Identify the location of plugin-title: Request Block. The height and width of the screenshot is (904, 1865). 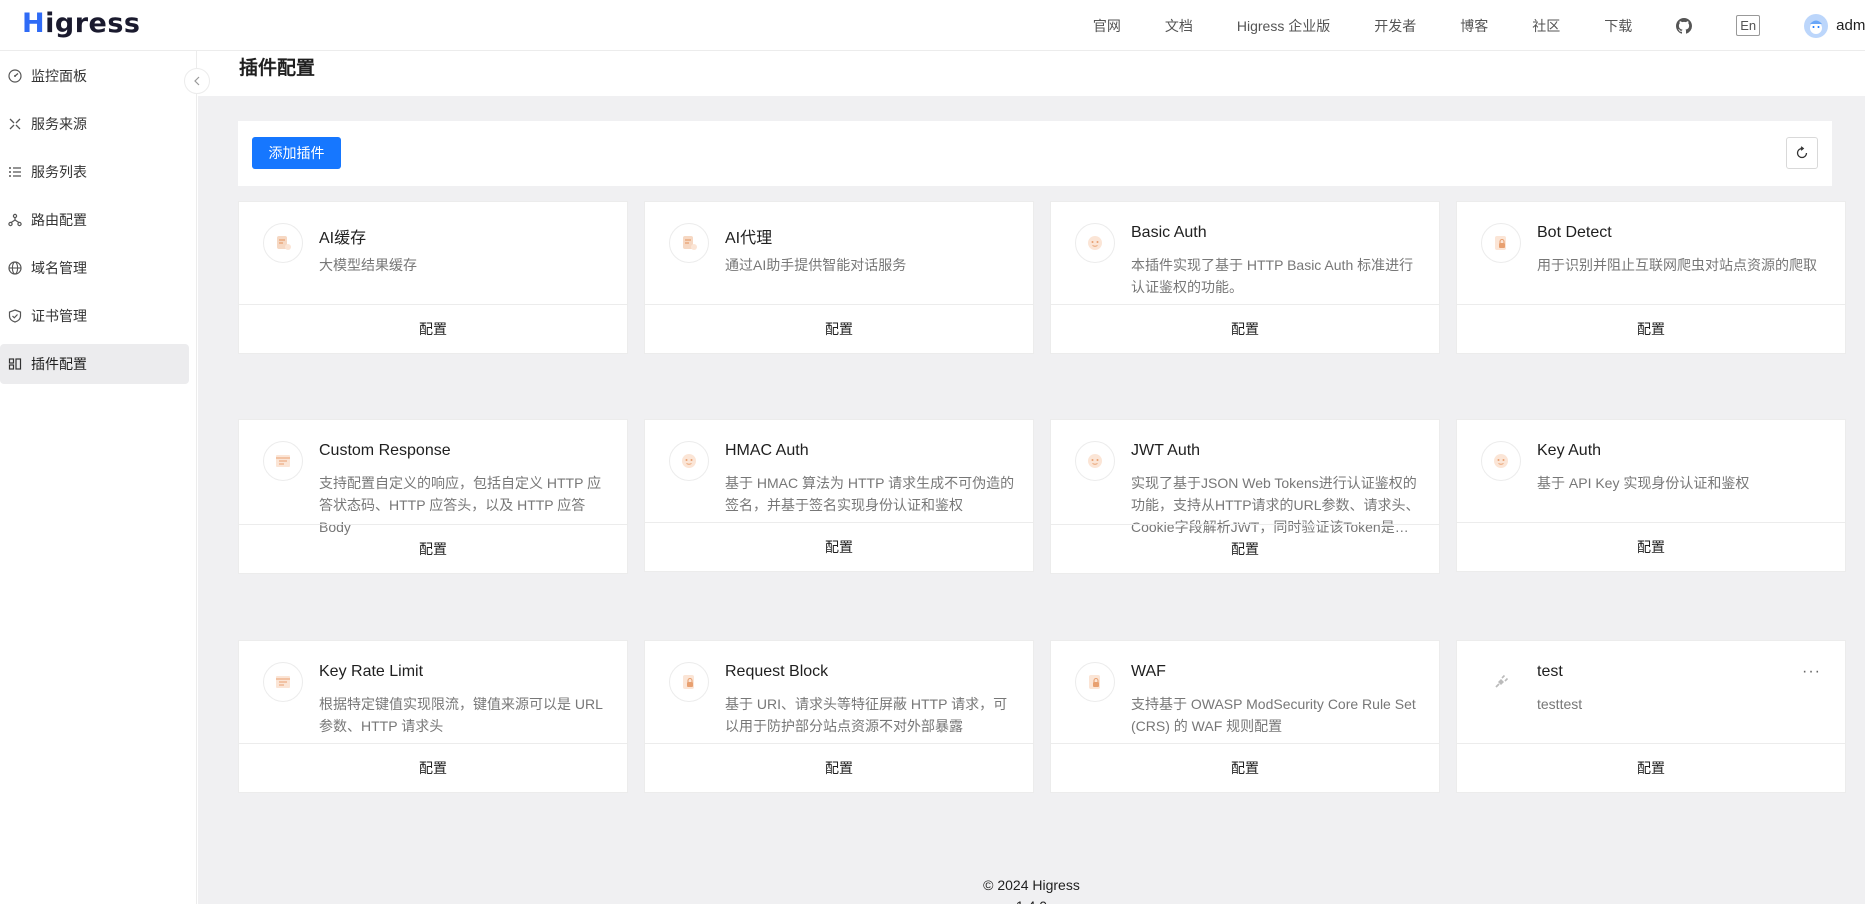
(777, 671).